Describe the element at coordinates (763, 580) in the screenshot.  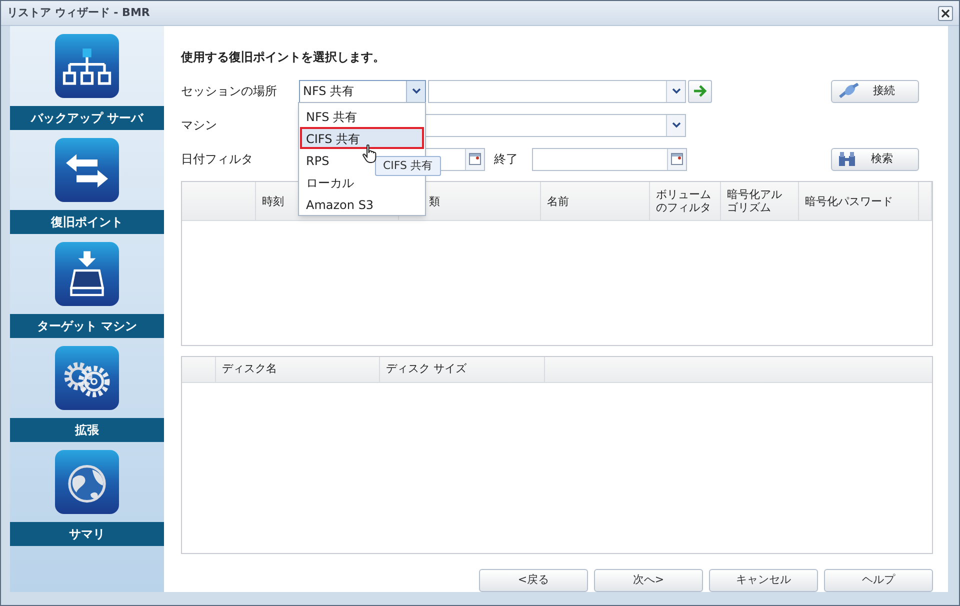
I see `footer-button: キャンセル` at that location.